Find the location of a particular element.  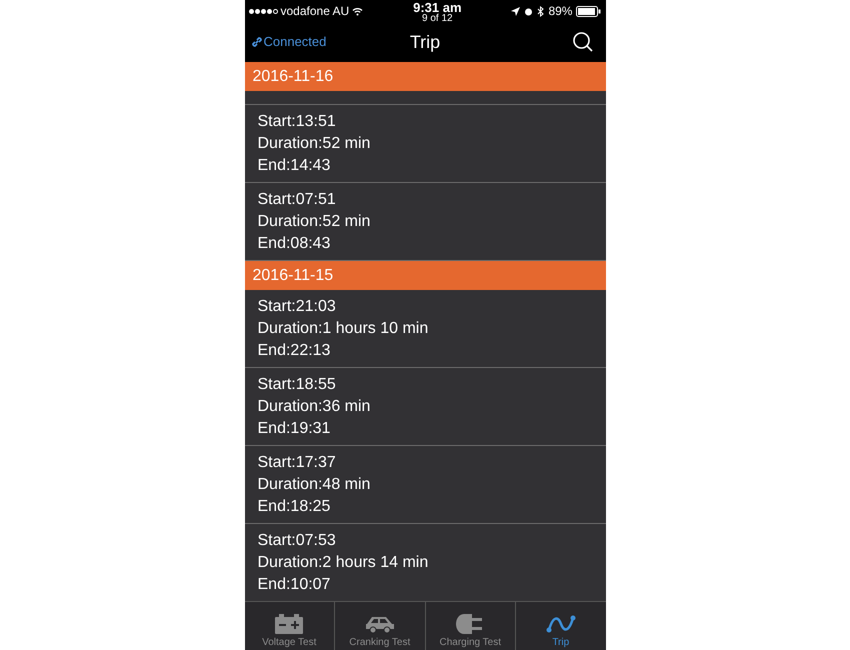

connection-status: Connected is located at coordinates (295, 42).